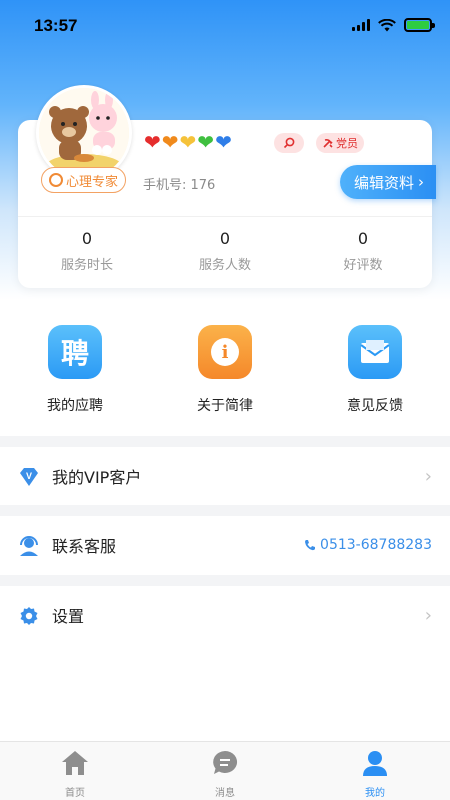 This screenshot has height=800, width=450. What do you see at coordinates (310, 545) in the screenshot?
I see `phone-icon` at bounding box center [310, 545].